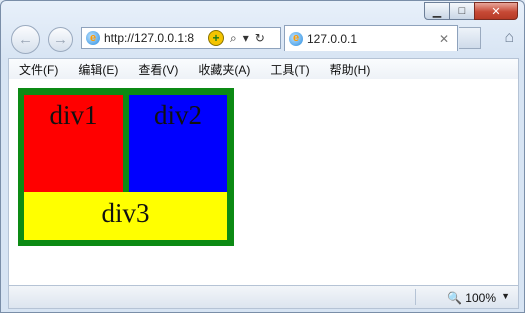  Describe the element at coordinates (415, 297) in the screenshot. I see `status-divider` at that location.